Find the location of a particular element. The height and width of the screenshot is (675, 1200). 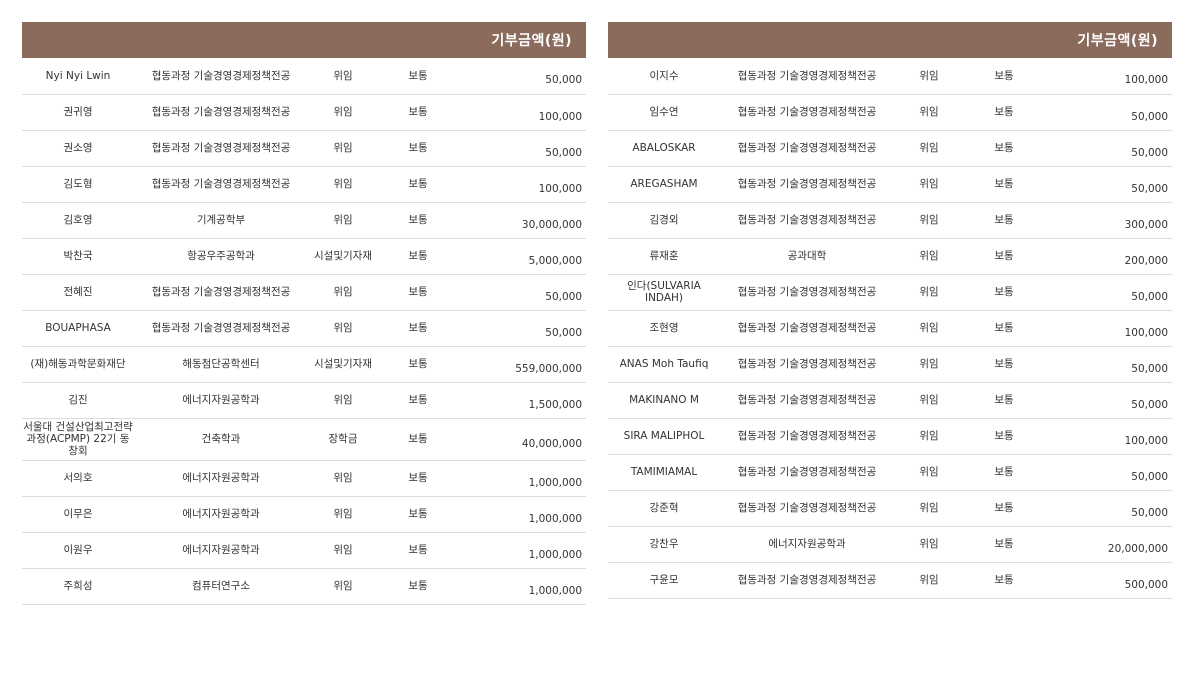

table-row: 조현영 협동과정 기술경영경제정책전공 위임 보통 100,000 is located at coordinates (890, 328).